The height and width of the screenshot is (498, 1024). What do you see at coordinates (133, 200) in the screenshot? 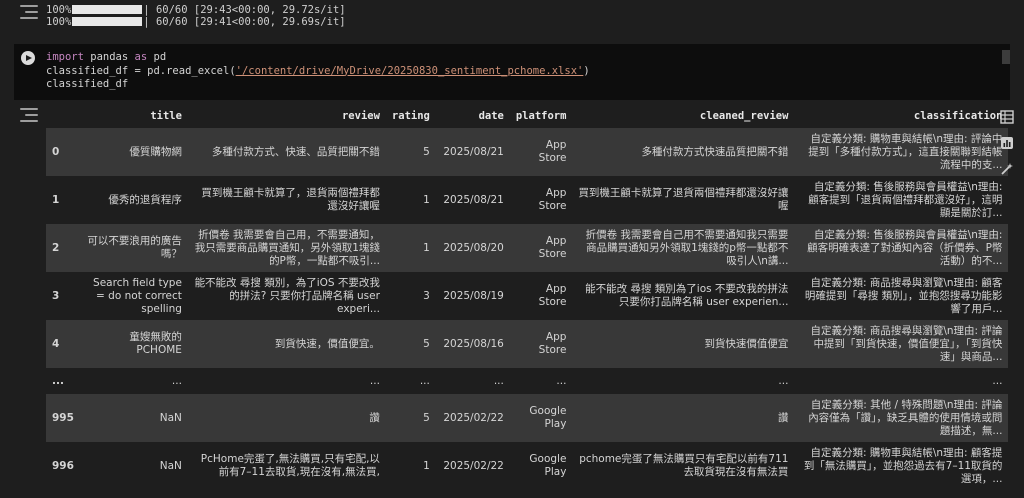
I see `cell-title: 優秀的退貨程序` at bounding box center [133, 200].